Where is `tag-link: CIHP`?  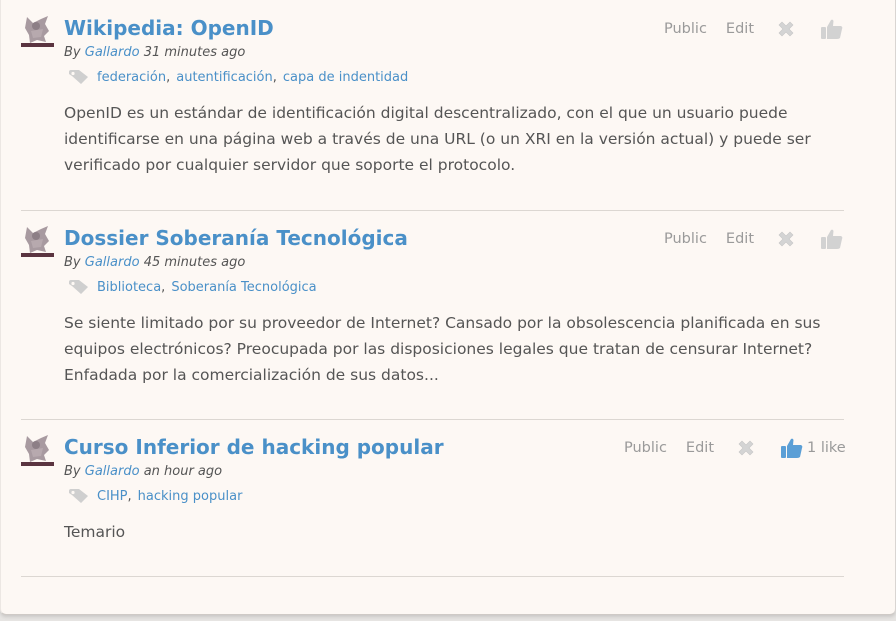 tag-link: CIHP is located at coordinates (112, 496).